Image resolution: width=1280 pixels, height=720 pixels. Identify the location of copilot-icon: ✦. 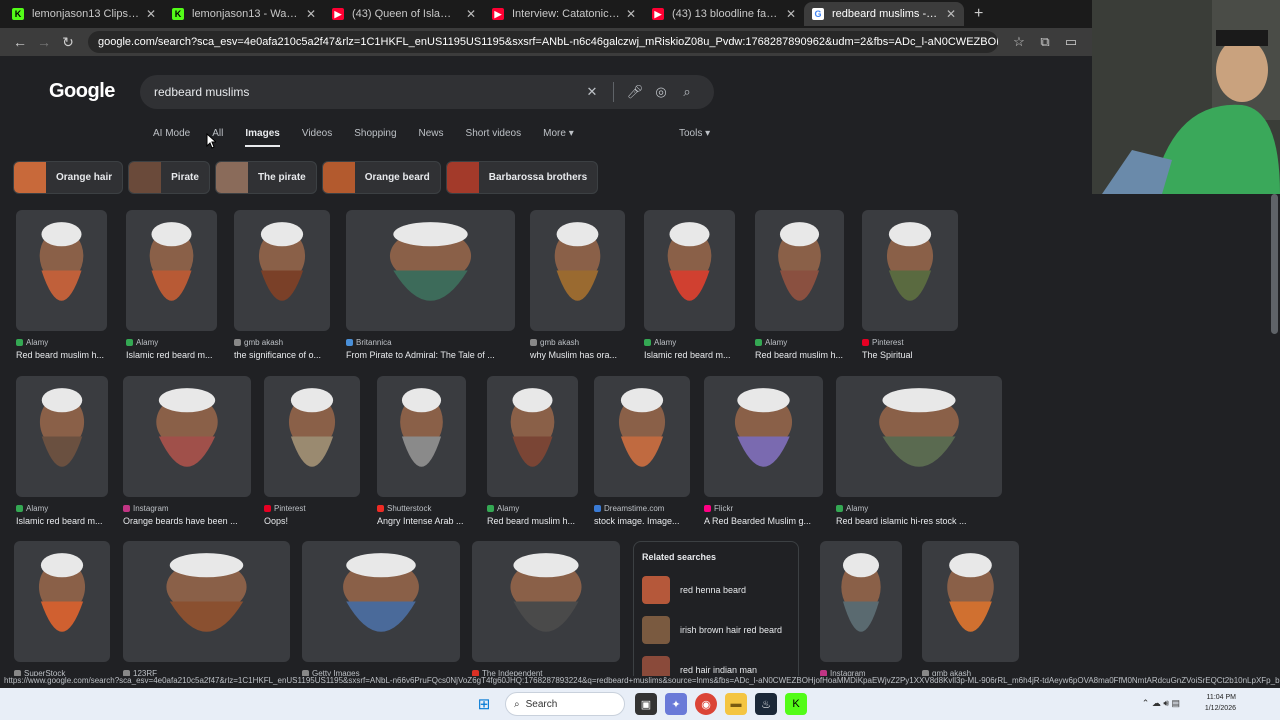
(676, 704).